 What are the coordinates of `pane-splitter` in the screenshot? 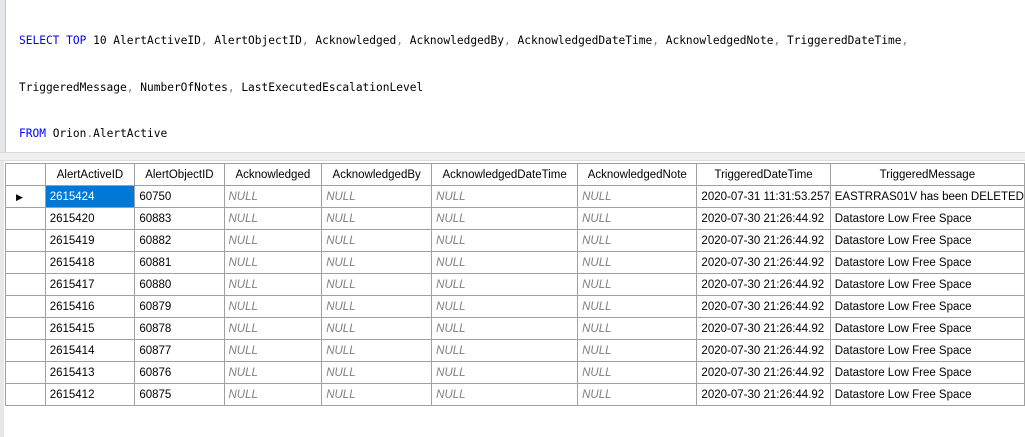 It's located at (512, 156).